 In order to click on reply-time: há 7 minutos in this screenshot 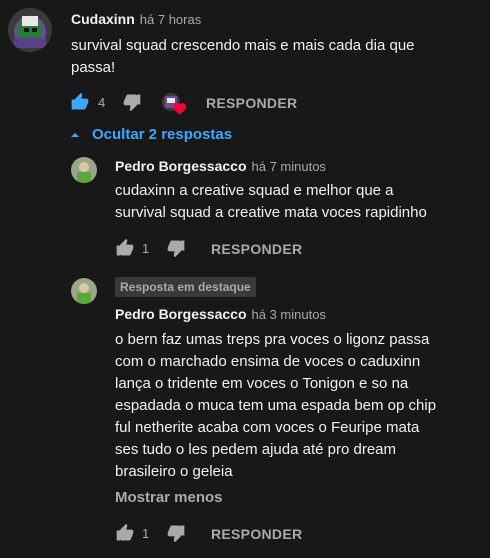, I will do `click(289, 166)`.